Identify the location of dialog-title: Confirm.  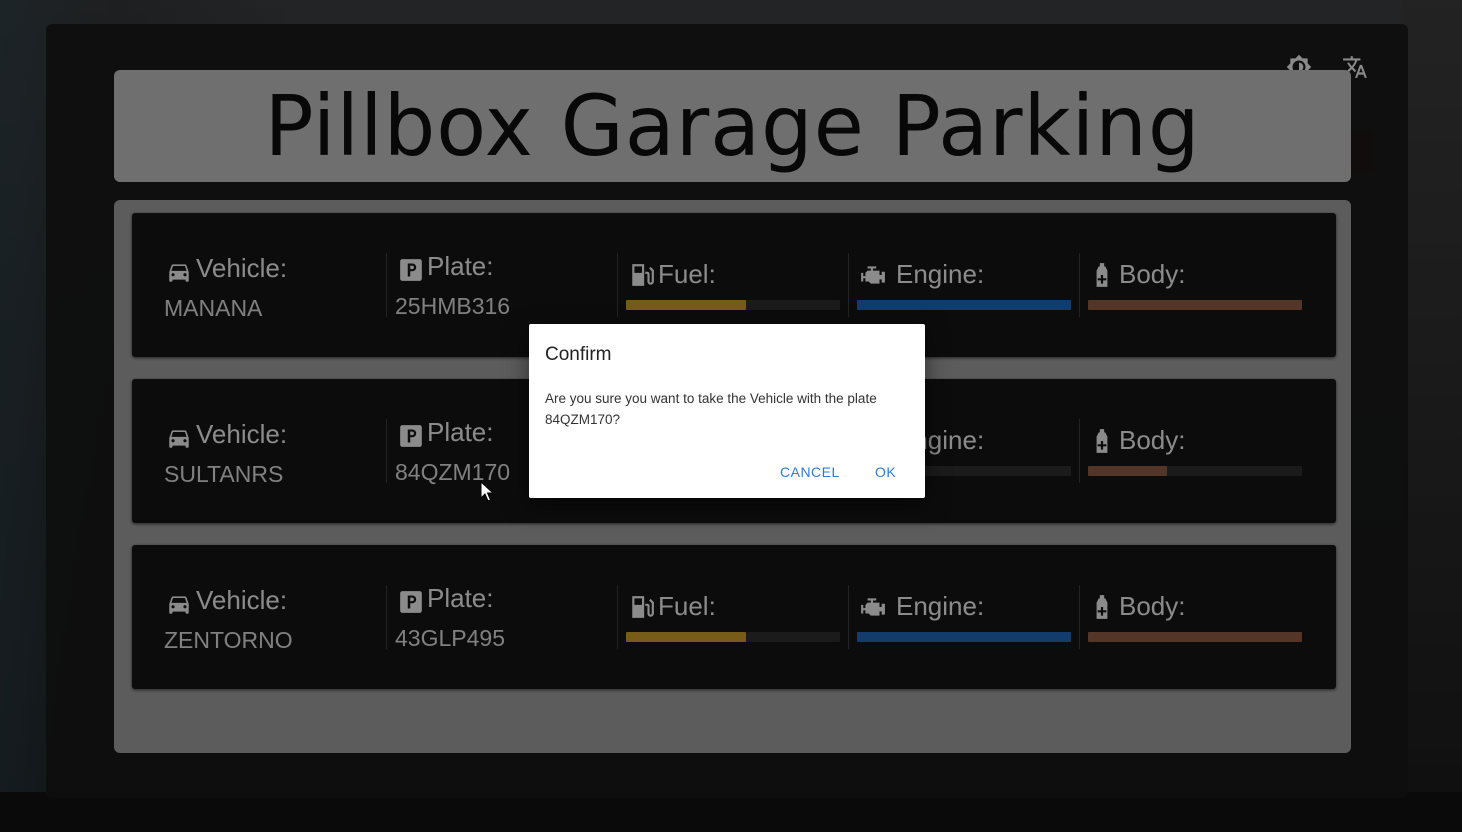
(578, 354).